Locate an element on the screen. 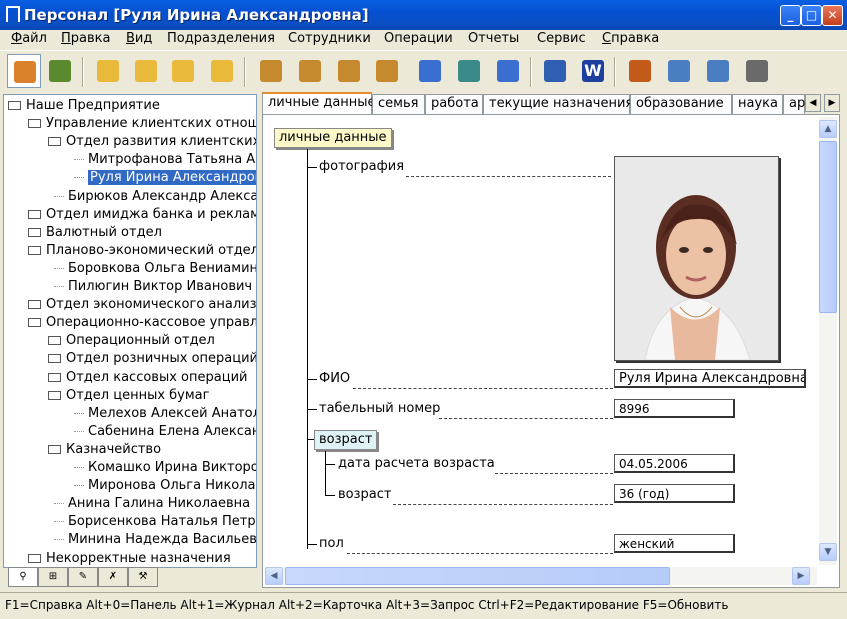  word-button: W is located at coordinates (593, 71).